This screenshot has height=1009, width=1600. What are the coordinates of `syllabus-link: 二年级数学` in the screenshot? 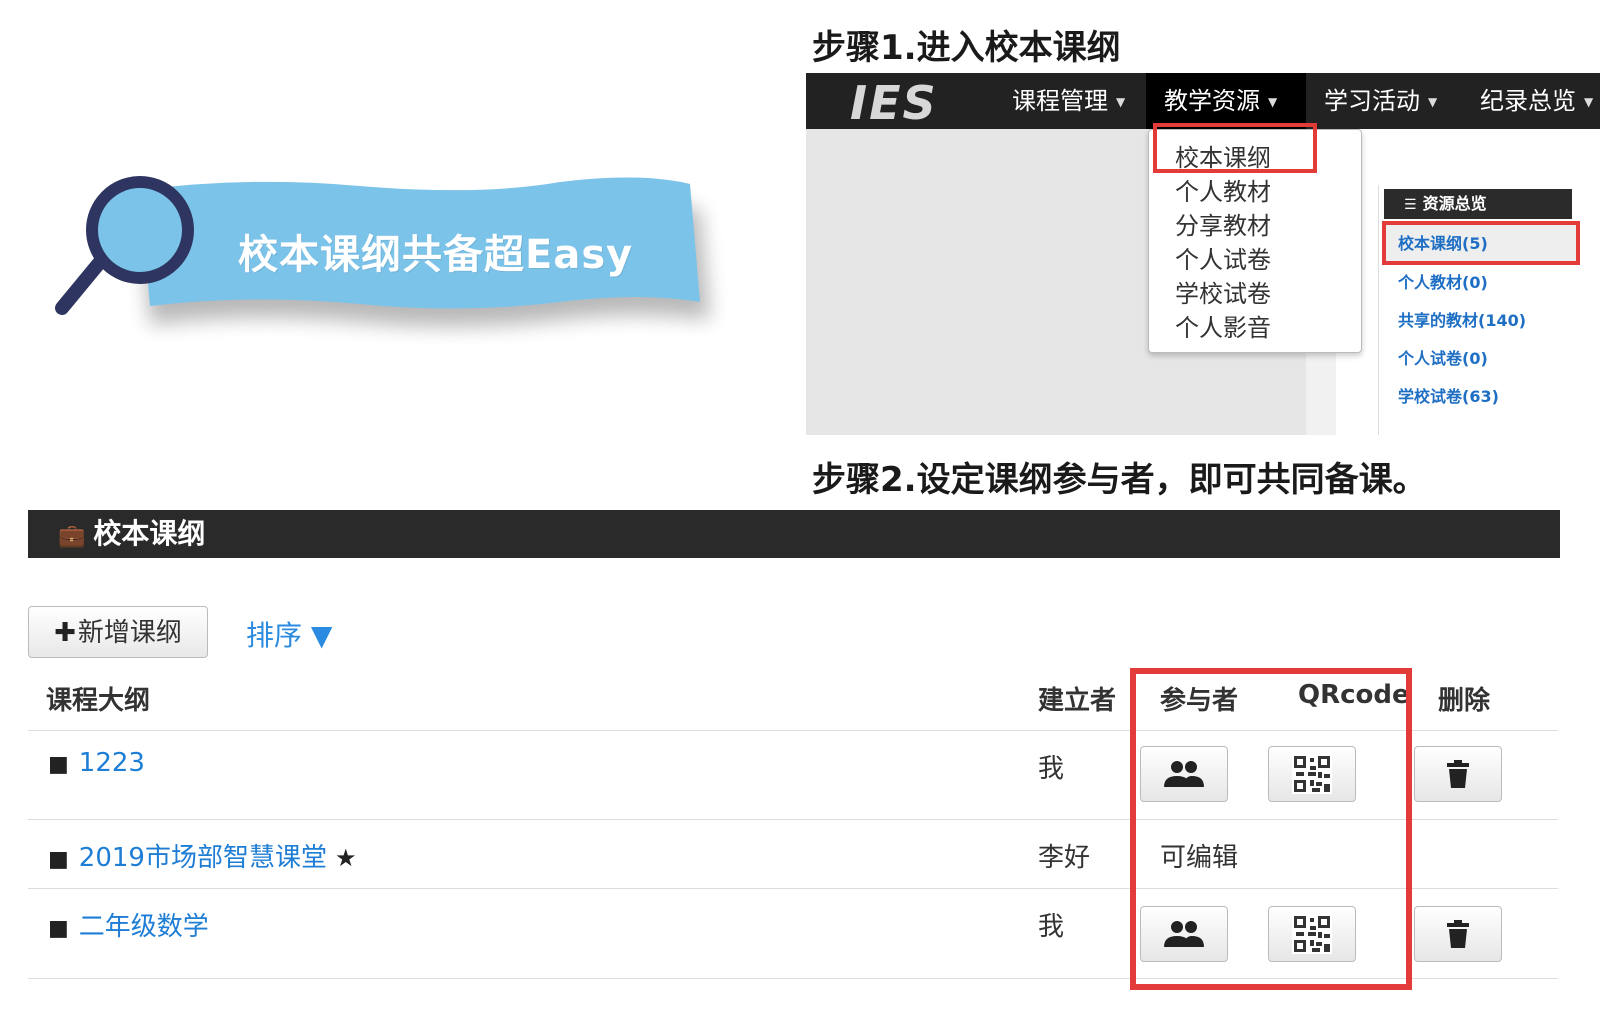 It's located at (144, 927).